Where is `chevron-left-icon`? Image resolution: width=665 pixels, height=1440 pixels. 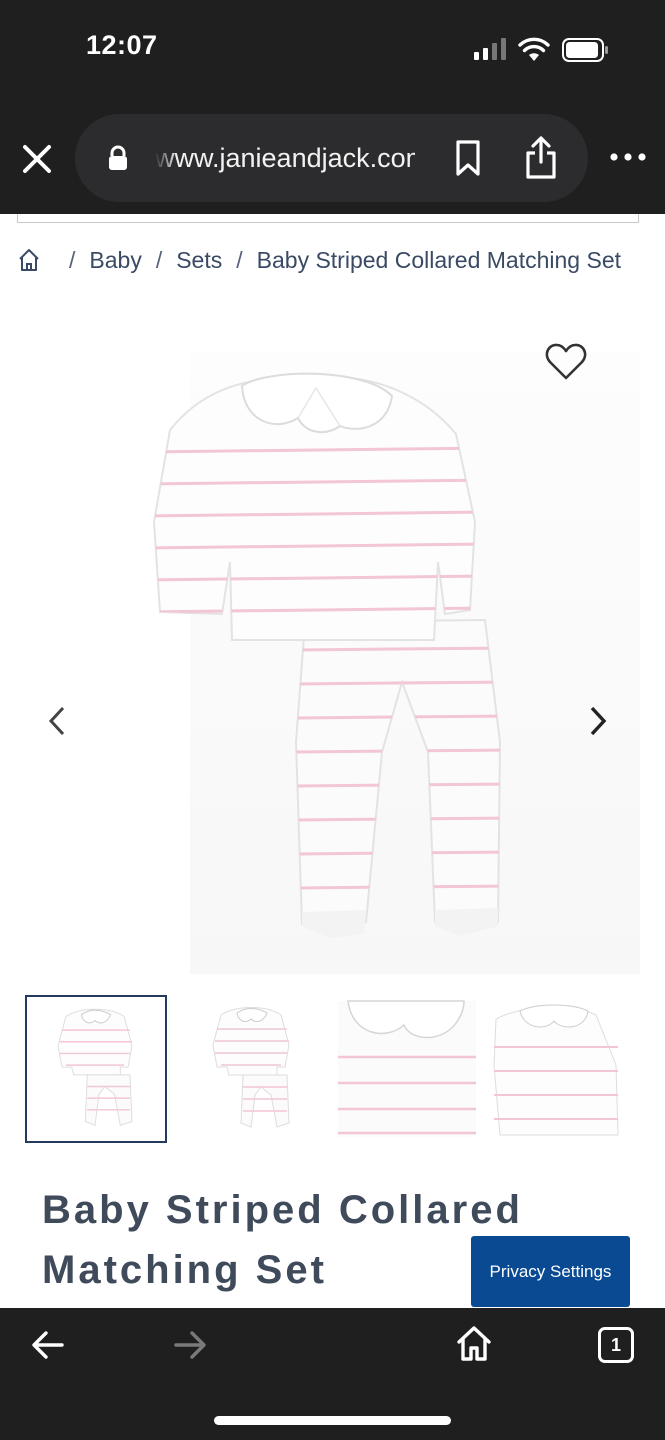 chevron-left-icon is located at coordinates (57, 721).